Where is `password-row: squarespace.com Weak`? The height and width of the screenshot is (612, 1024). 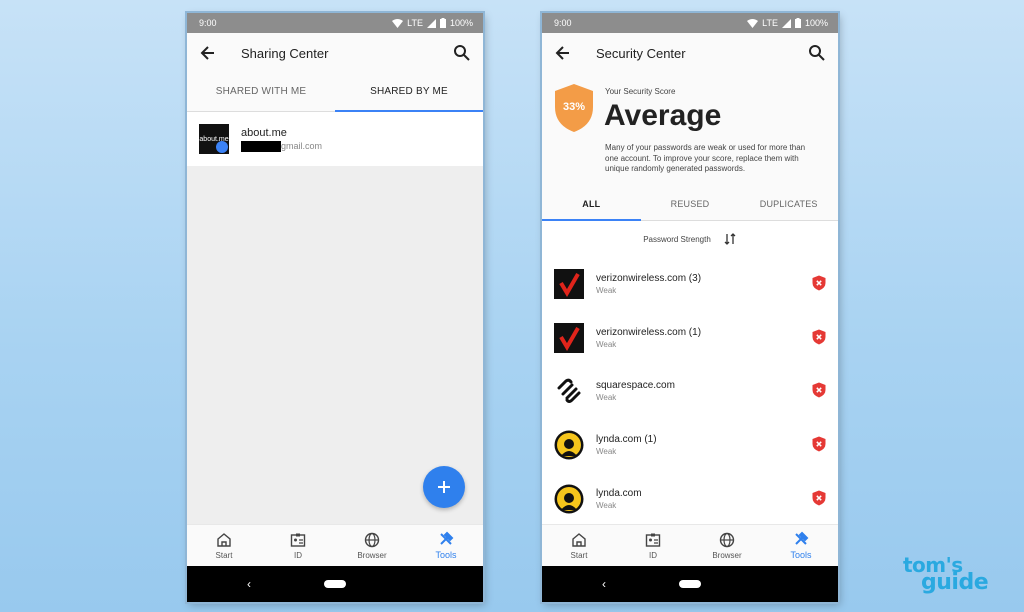 password-row: squarespace.com Weak is located at coordinates (690, 391).